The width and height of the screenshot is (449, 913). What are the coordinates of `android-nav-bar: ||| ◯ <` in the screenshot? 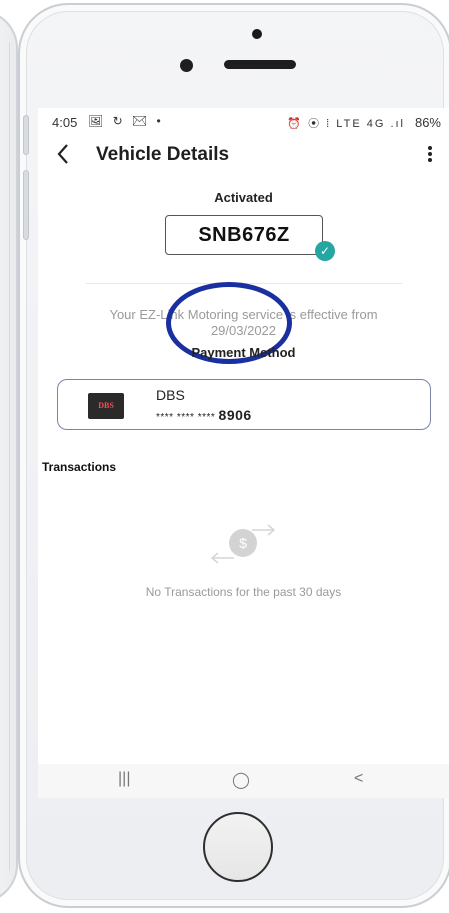 It's located at (243, 781).